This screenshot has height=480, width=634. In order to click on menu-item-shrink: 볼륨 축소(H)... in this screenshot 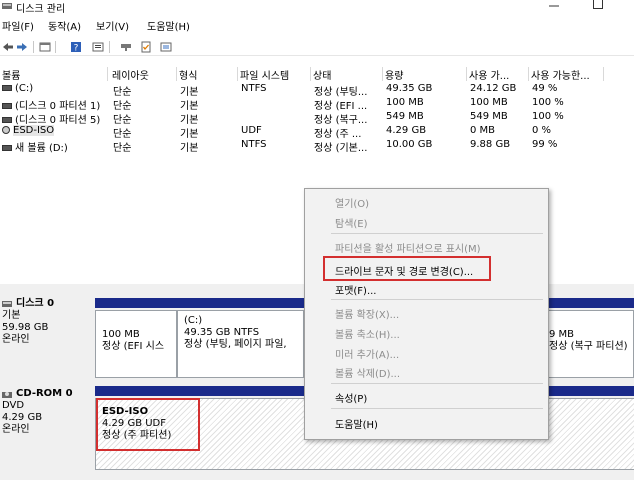, I will do `click(367, 333)`.